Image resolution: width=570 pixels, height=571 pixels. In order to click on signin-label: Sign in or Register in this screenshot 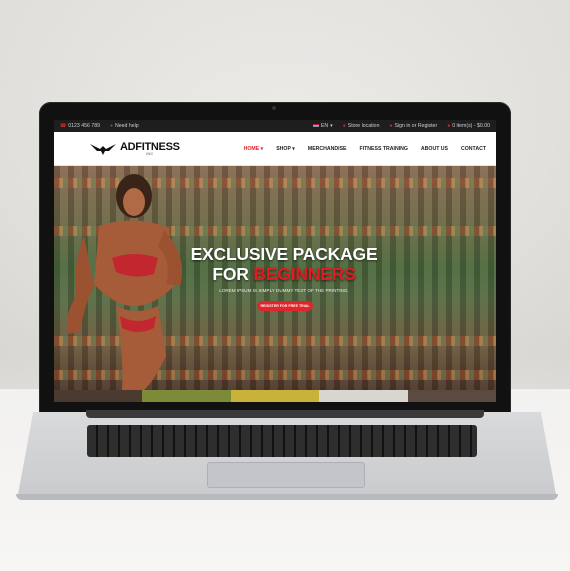, I will do `click(416, 126)`.